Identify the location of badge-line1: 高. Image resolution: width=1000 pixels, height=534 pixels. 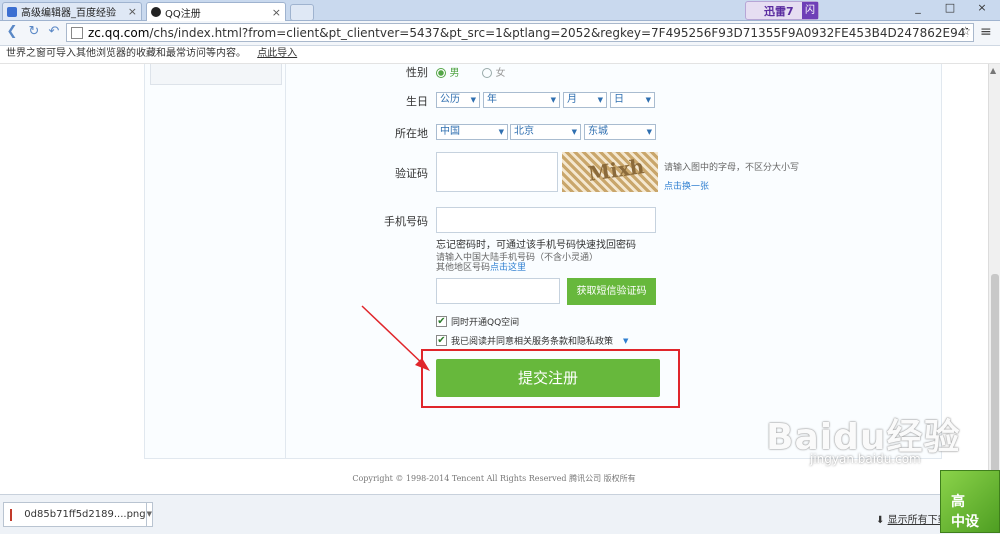
(958, 502).